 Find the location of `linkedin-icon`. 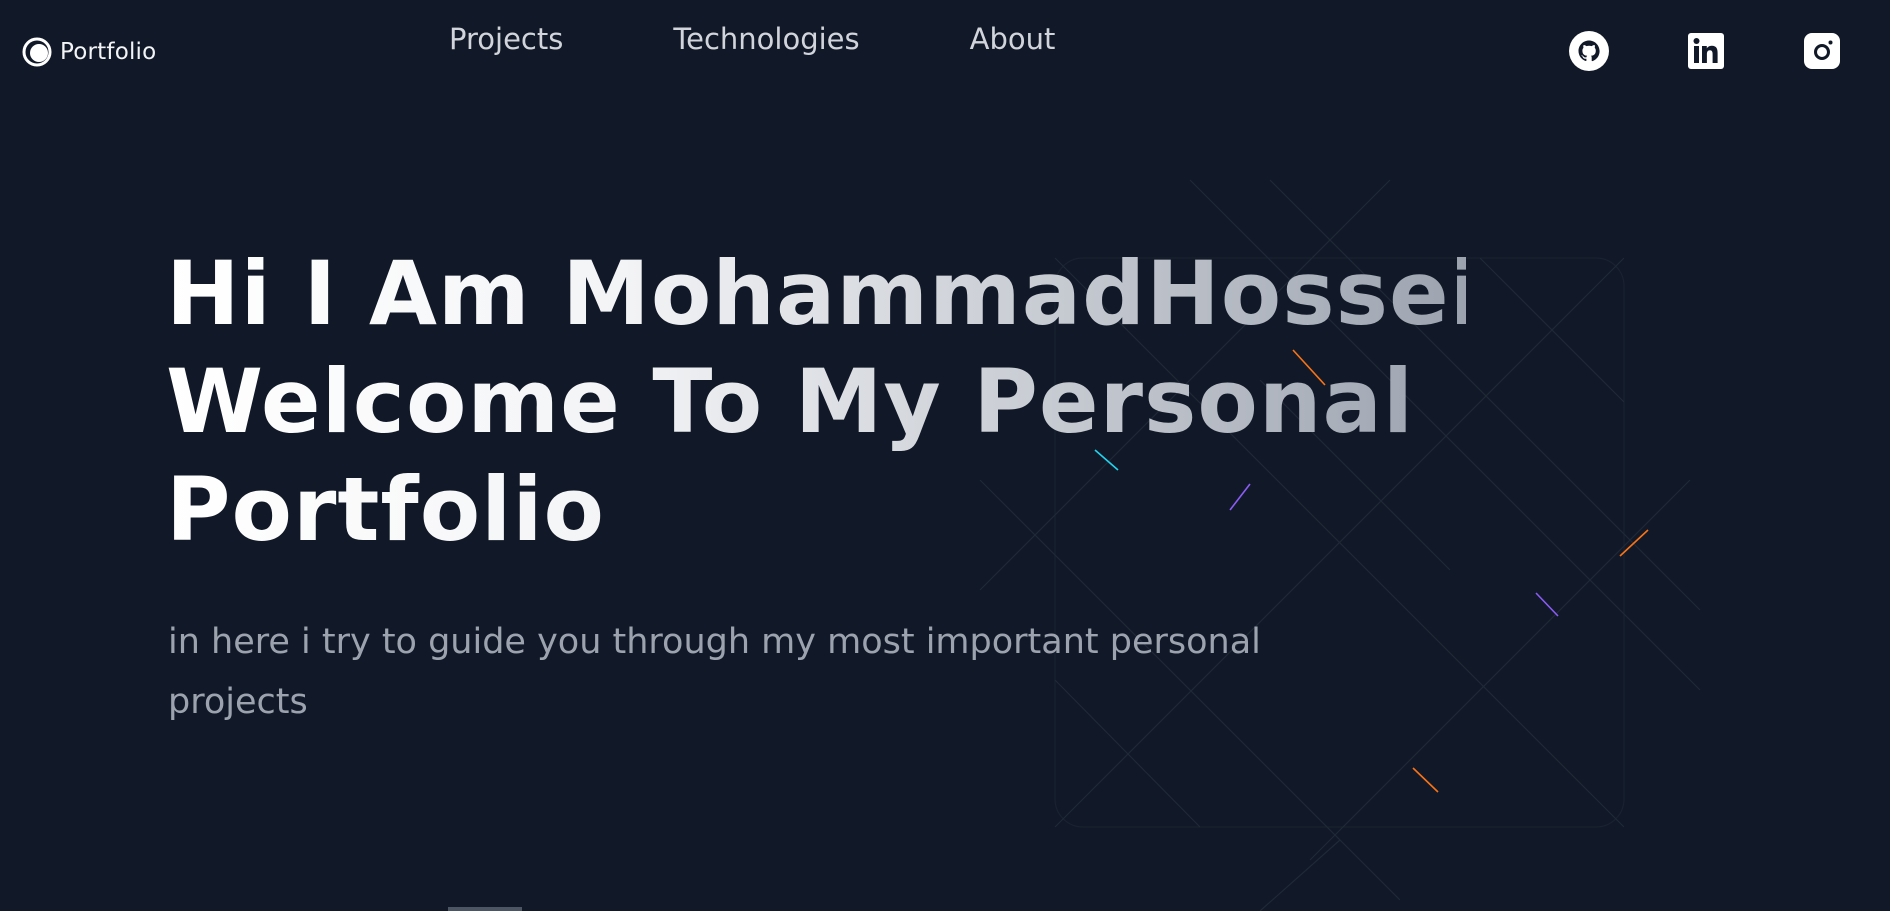

linkedin-icon is located at coordinates (1706, 51).